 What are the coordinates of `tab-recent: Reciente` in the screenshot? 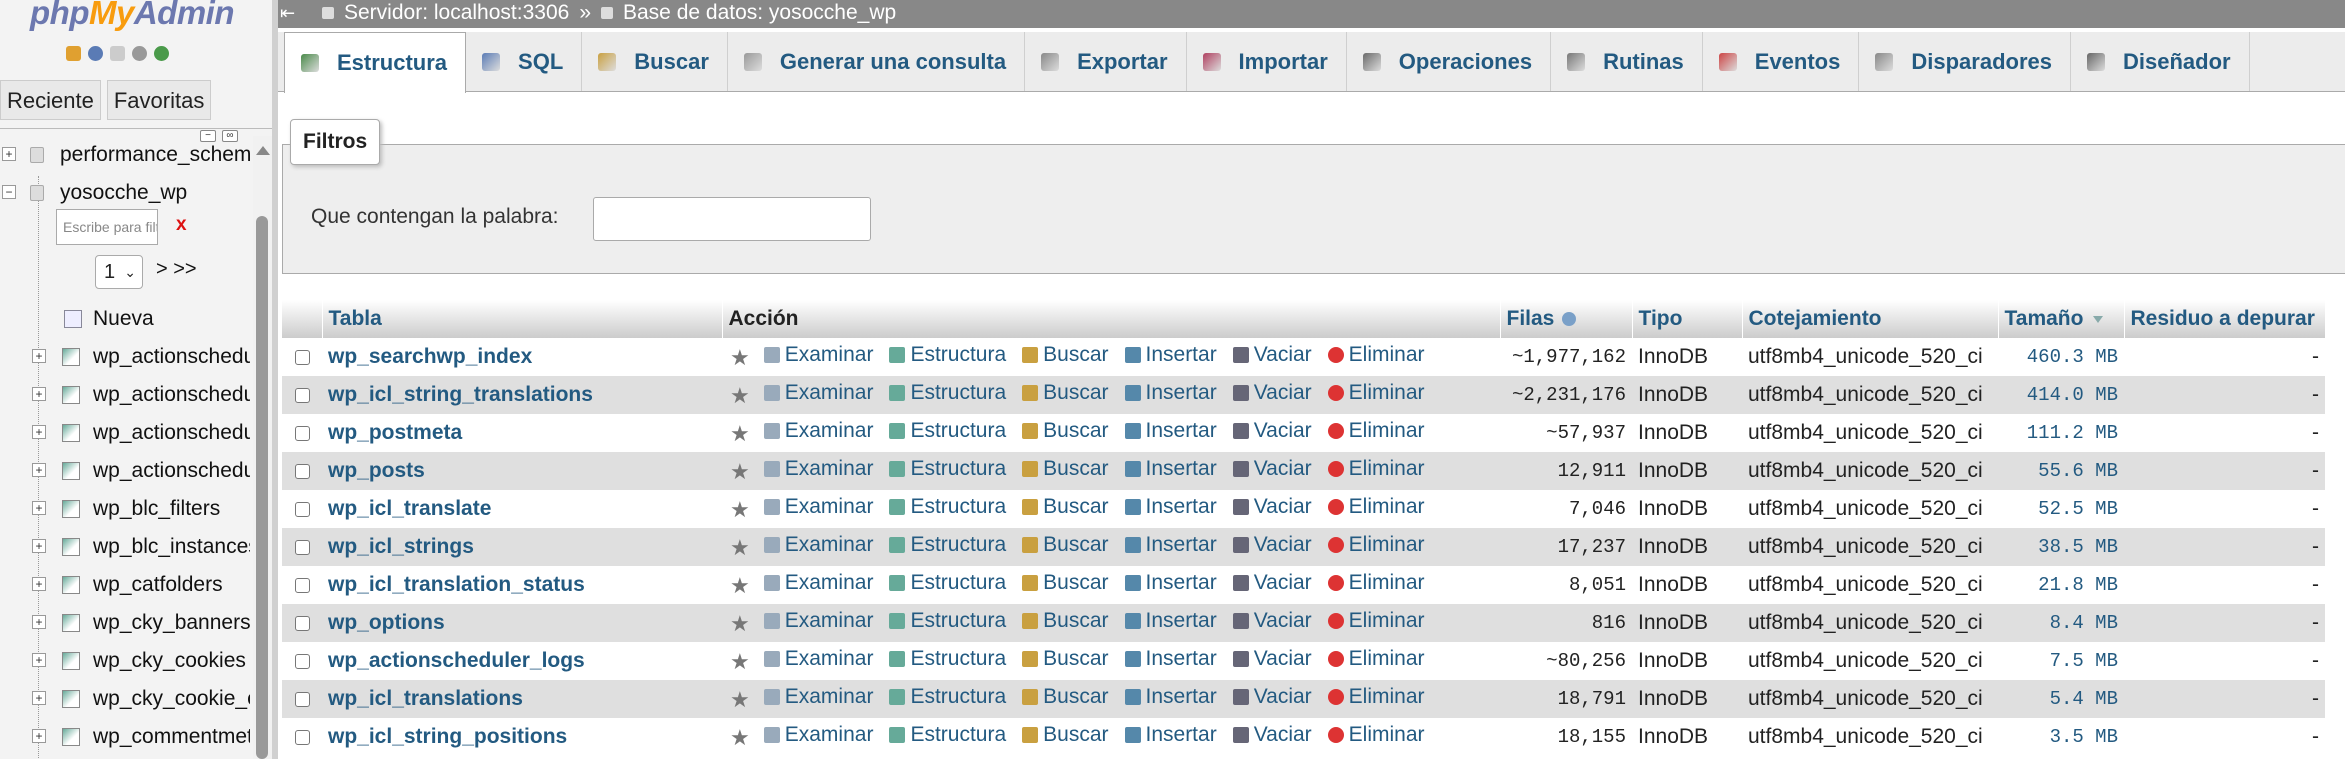 It's located at (50, 100).